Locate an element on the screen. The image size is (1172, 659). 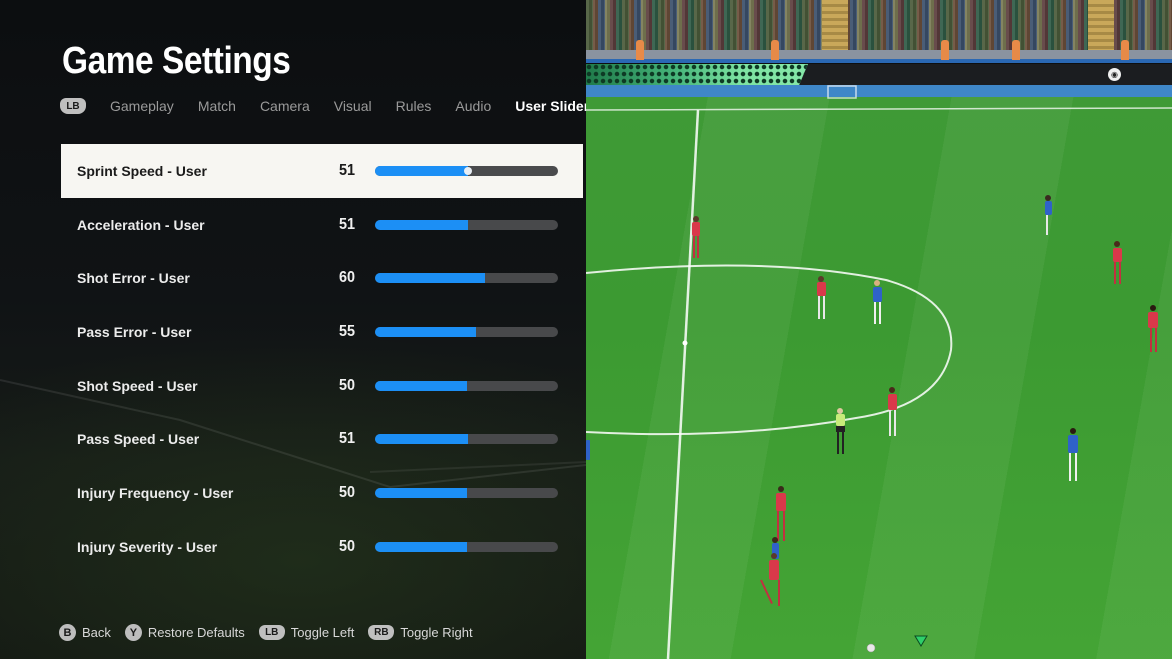
slider-row-acceleration: Acceleration - User 51 is located at coordinates (322, 225).